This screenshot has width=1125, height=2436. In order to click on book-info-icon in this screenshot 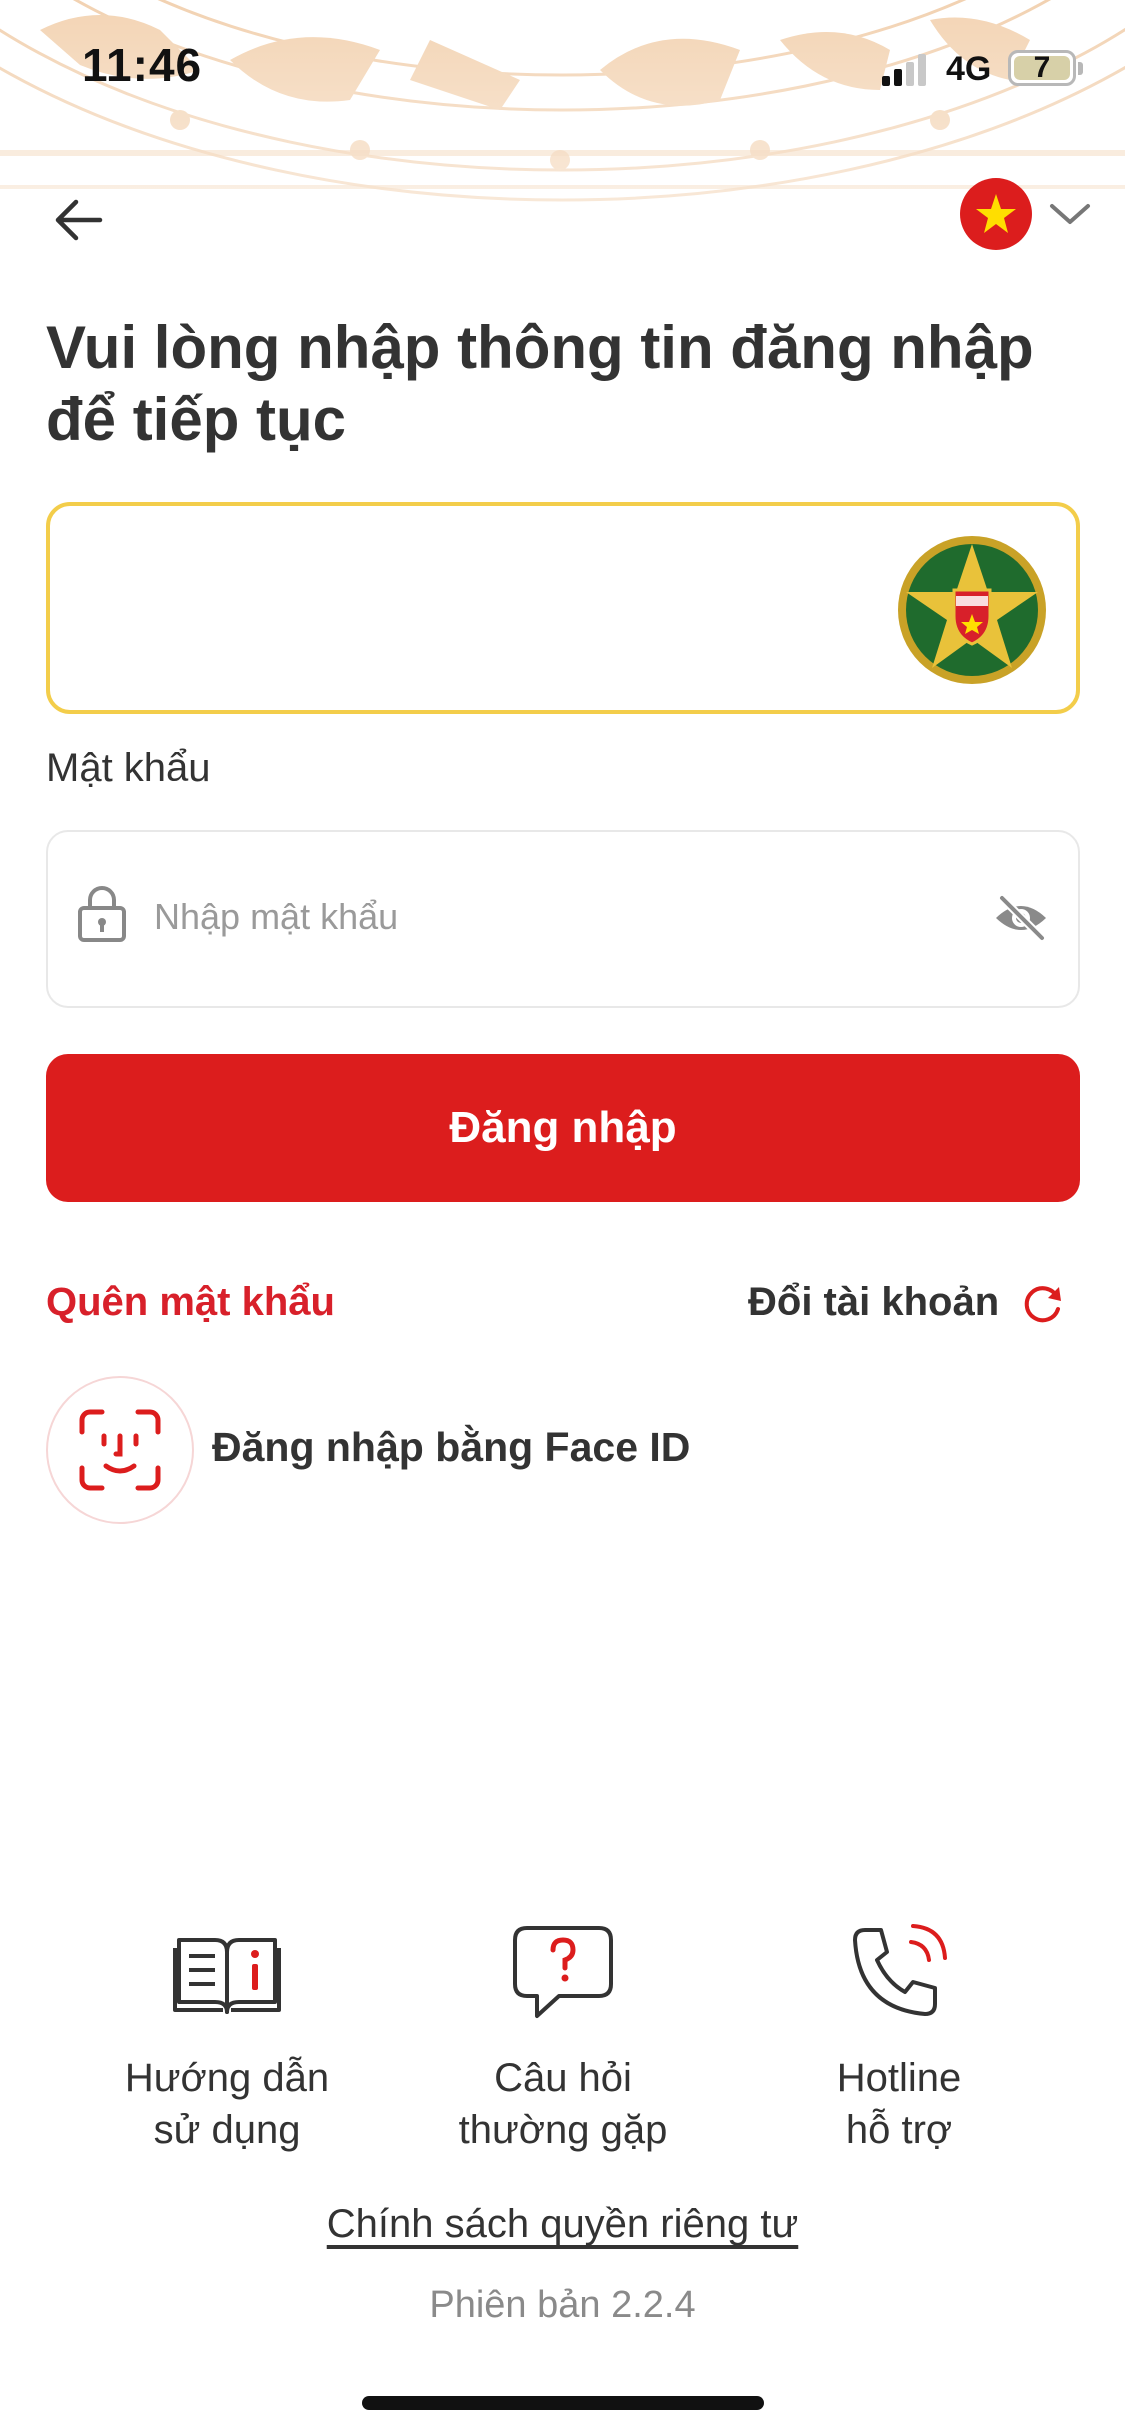, I will do `click(227, 1976)`.